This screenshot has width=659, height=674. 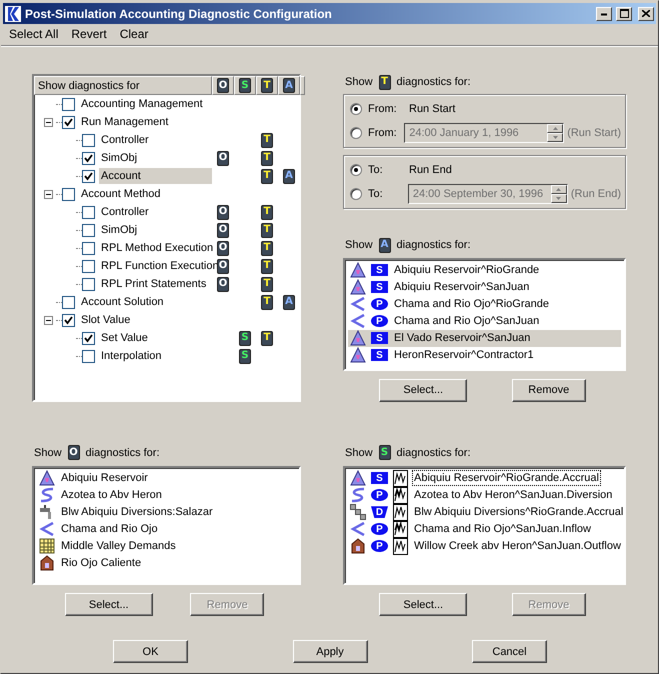 I want to click on list-item: Rio Ojo Caliente, so click(x=166, y=563).